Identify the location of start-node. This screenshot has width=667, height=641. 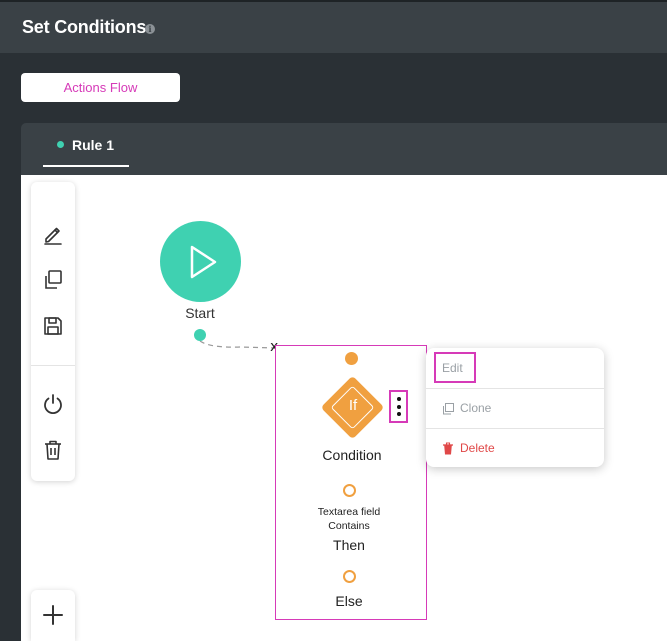
(200, 261).